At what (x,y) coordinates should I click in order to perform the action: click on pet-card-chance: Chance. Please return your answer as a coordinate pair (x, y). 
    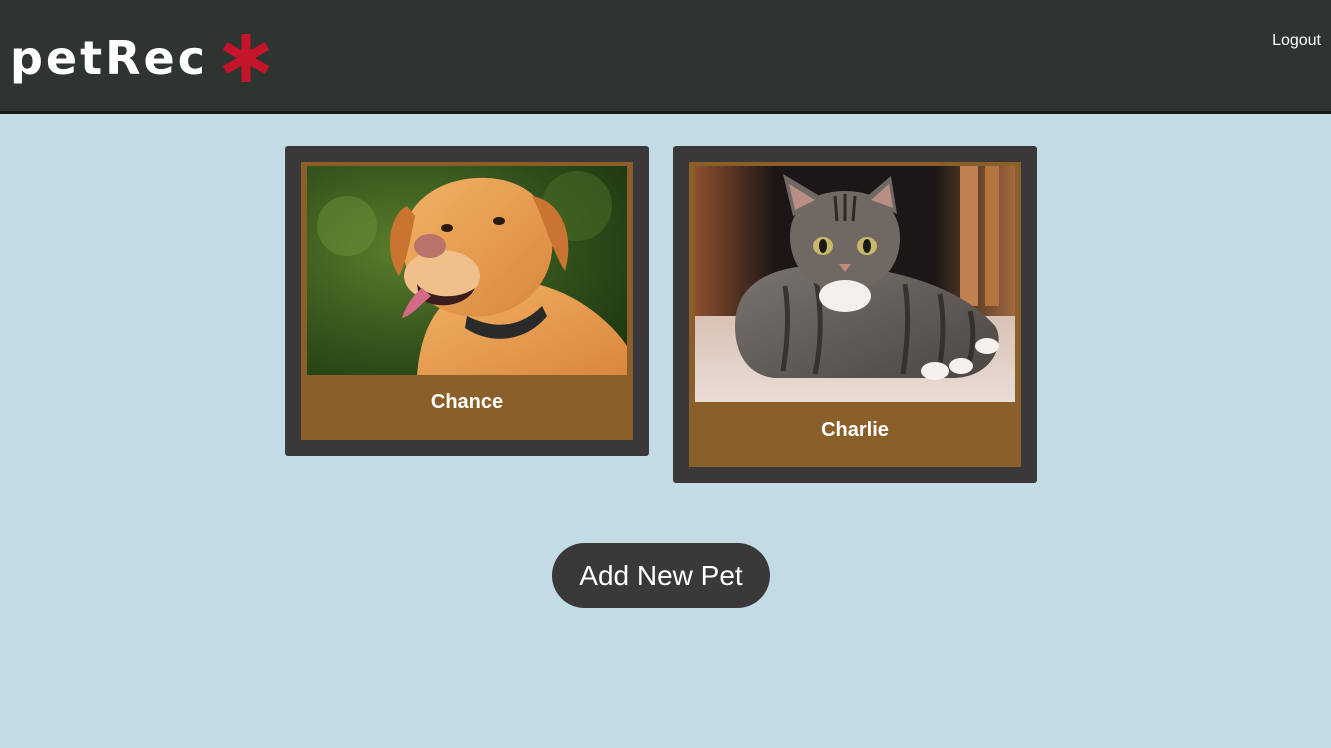
    Looking at the image, I should click on (467, 301).